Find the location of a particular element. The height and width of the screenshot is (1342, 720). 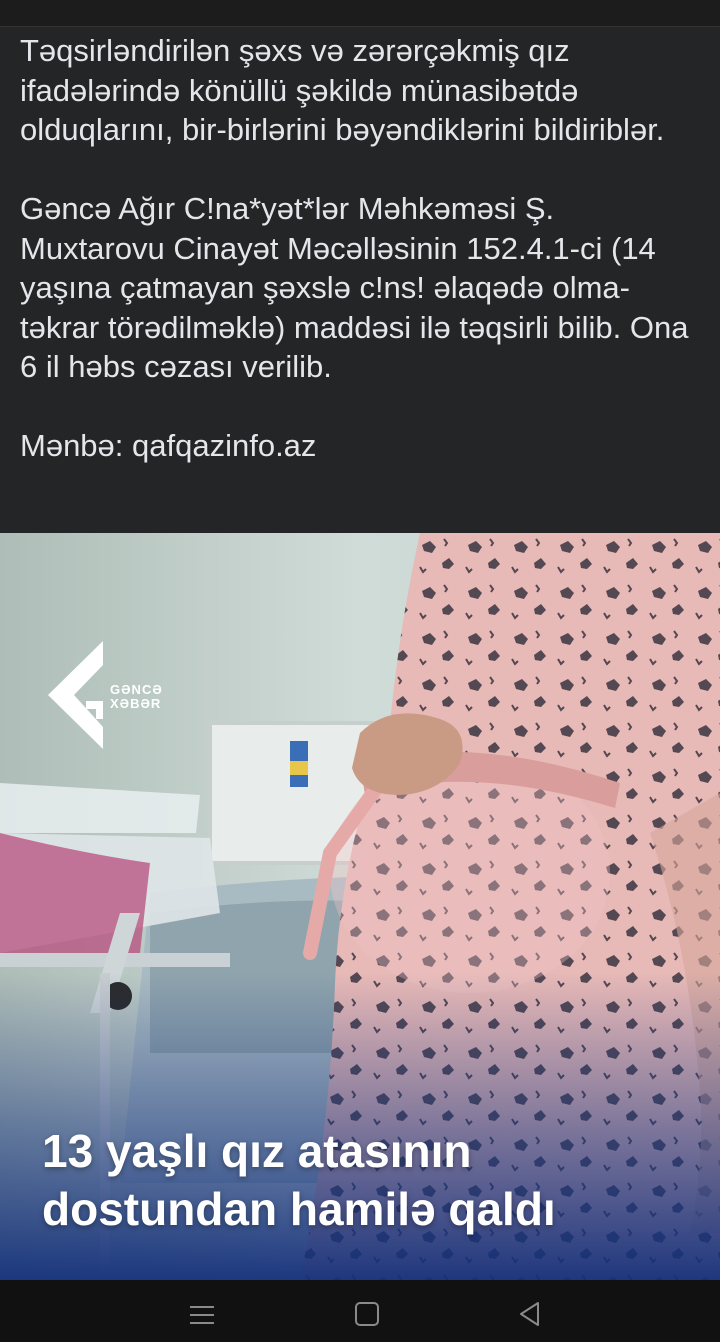

navigation-bar is located at coordinates (360, 1311).